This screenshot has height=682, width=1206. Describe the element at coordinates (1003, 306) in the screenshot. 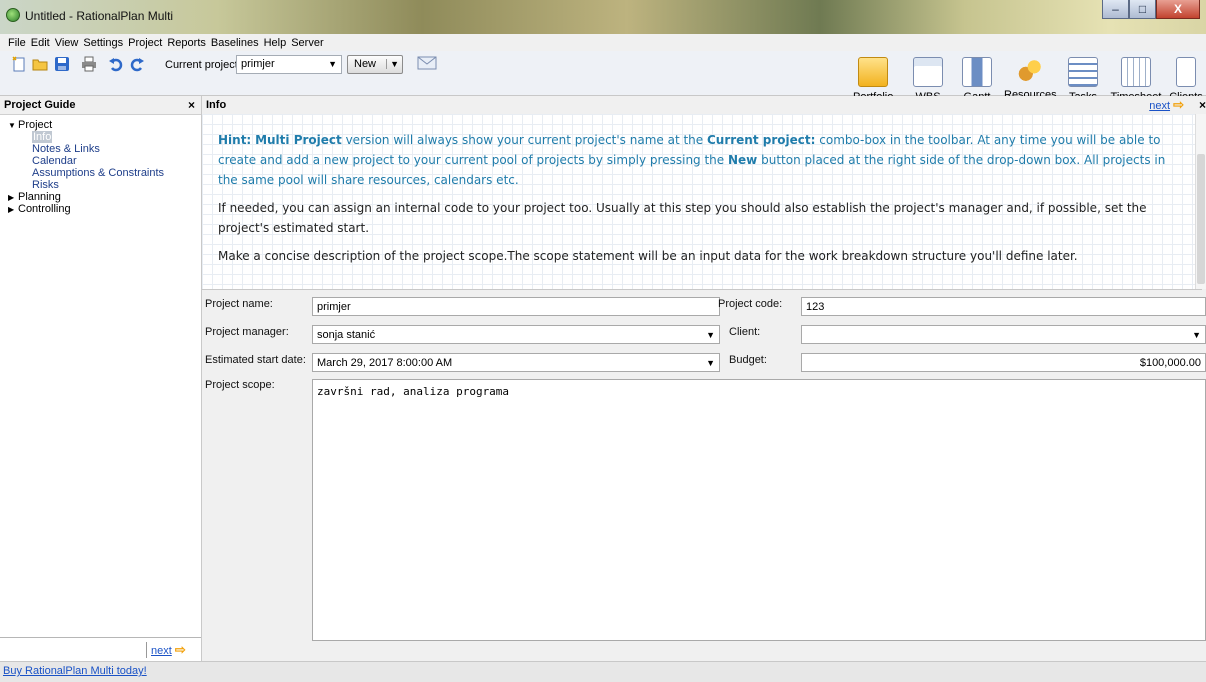

I see `project-code-input: 123` at that location.